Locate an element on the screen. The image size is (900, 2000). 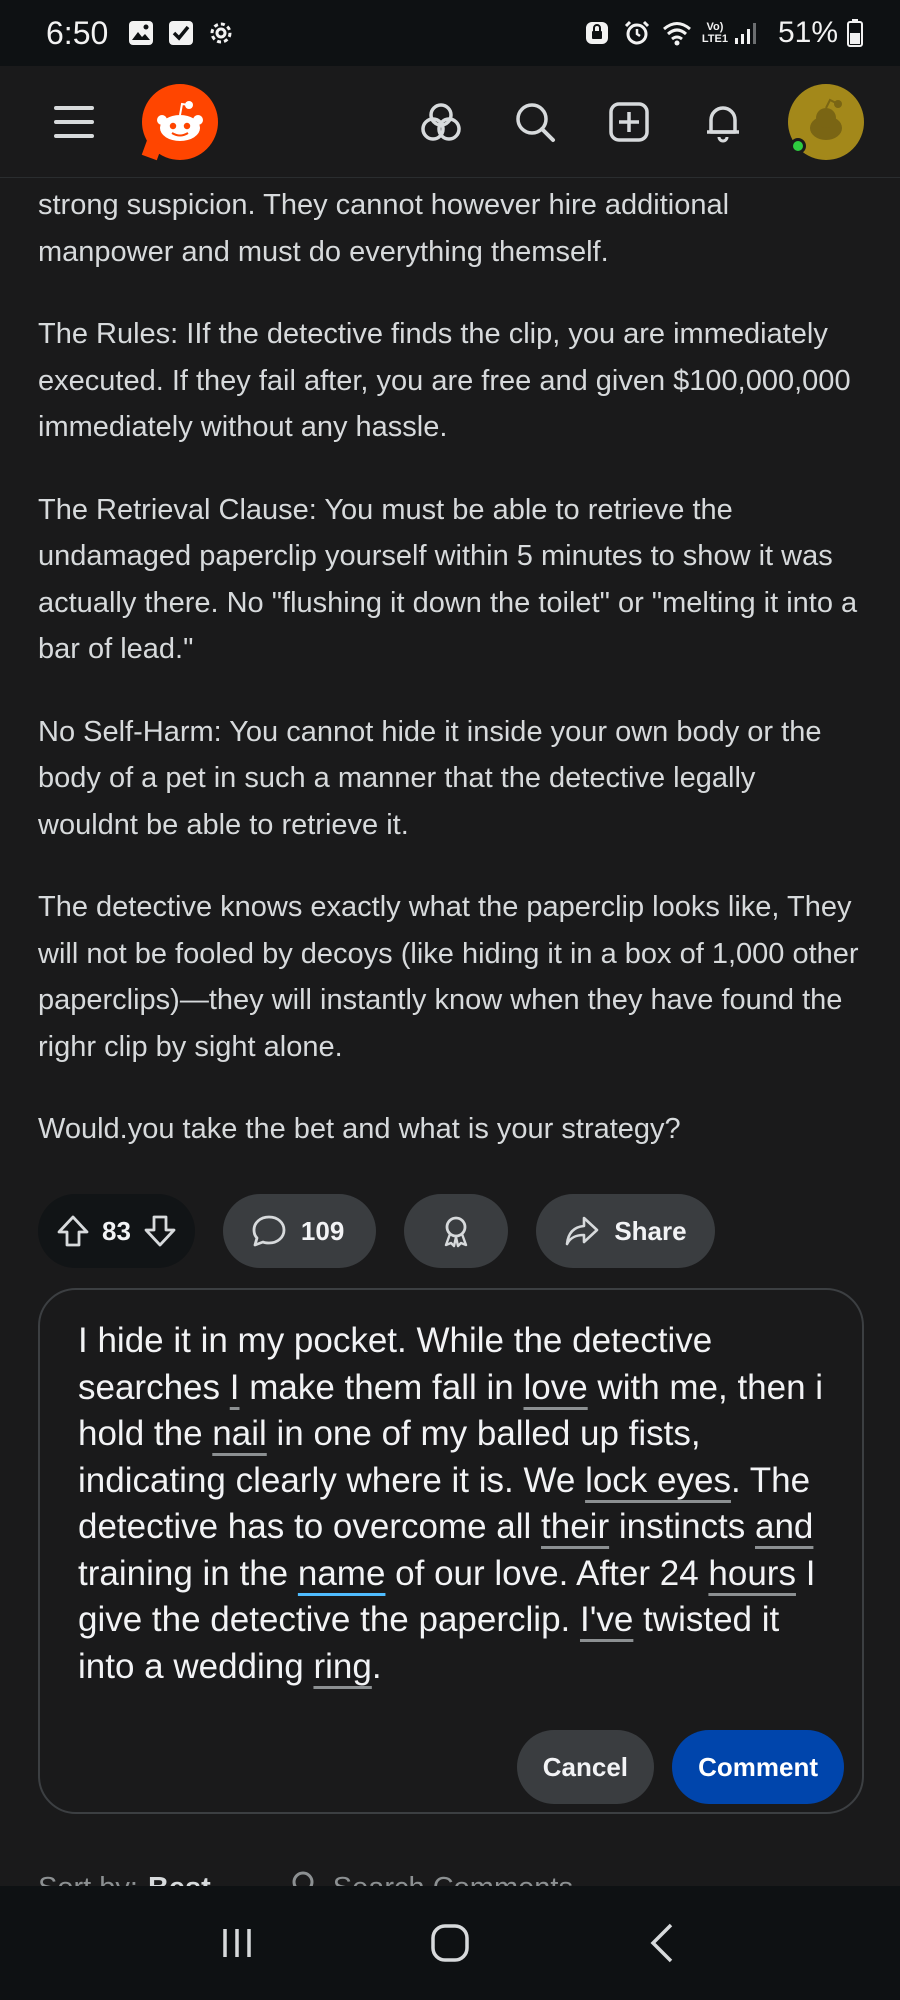
online-indicator-icon is located at coordinates (798, 145).